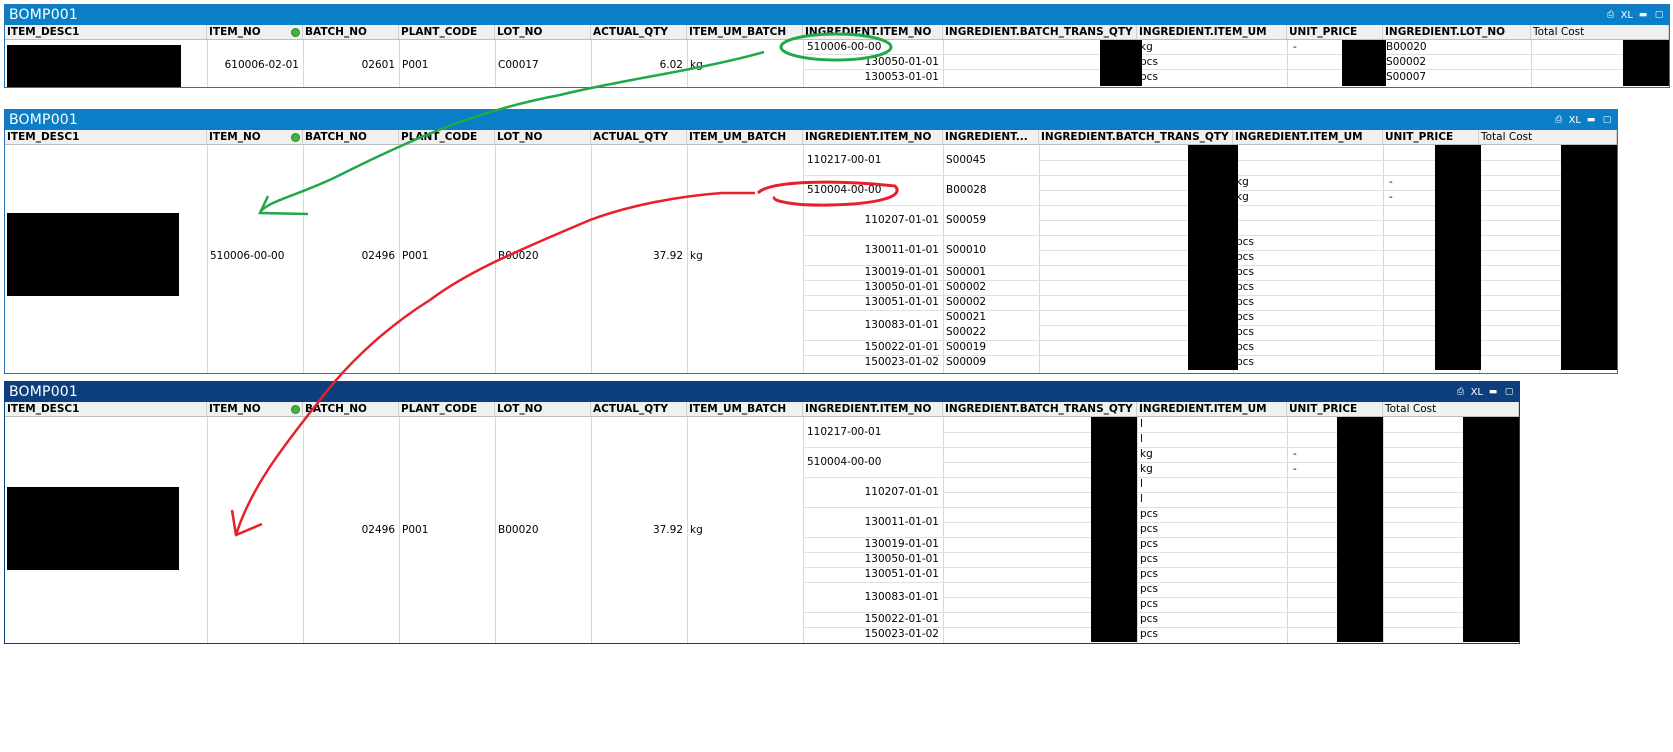 The image size is (1673, 752). Describe the element at coordinates (871, 272) in the screenshot. I see `ingredient-item-no-cell: 130019-01-01` at that location.